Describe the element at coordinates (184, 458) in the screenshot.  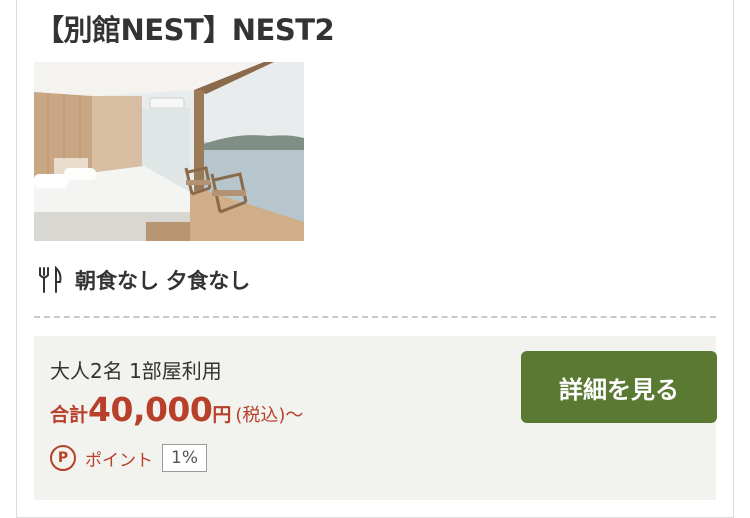
I see `points-rate-badge: 1%` at that location.